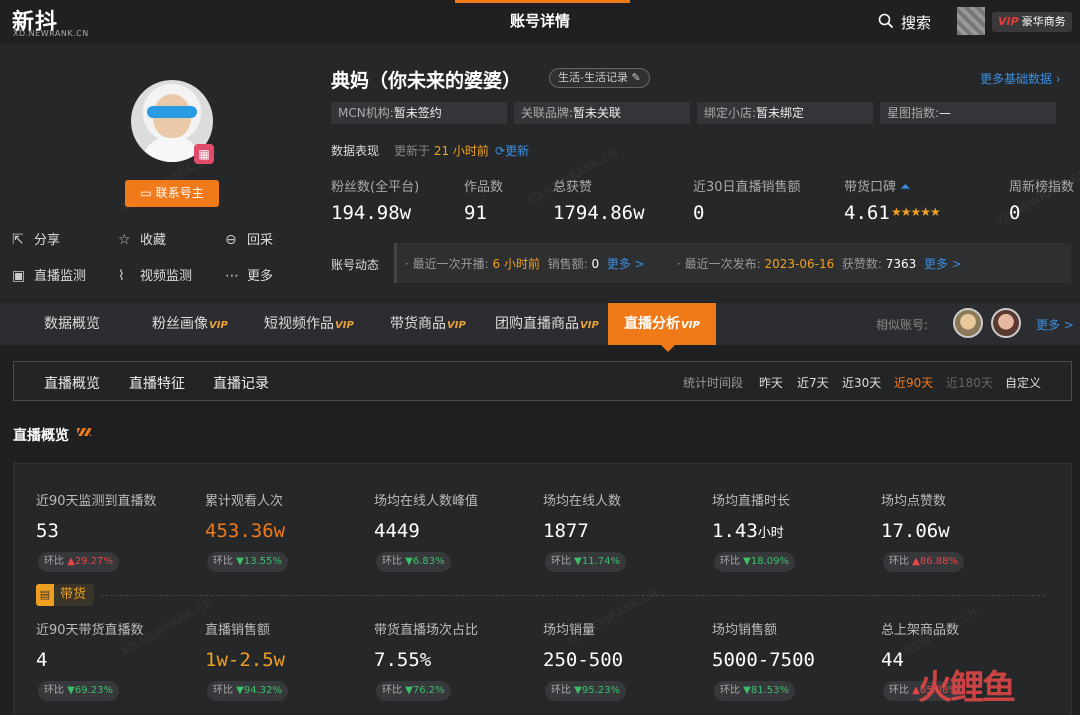 This screenshot has height=715, width=1080. Describe the element at coordinates (263, 690) in the screenshot. I see `change-value: 94.32%` at that location.